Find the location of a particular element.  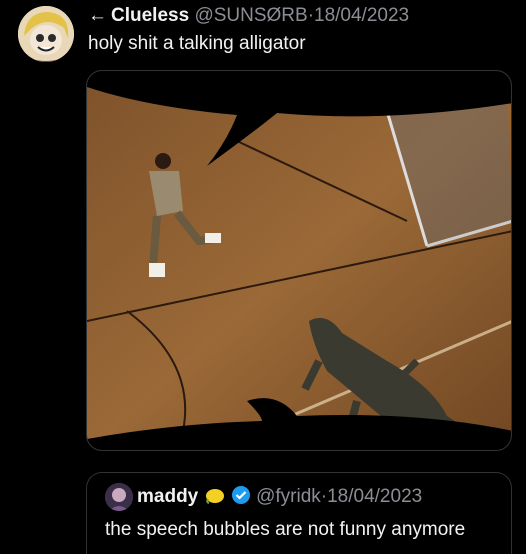

quote-avatar is located at coordinates (119, 497).